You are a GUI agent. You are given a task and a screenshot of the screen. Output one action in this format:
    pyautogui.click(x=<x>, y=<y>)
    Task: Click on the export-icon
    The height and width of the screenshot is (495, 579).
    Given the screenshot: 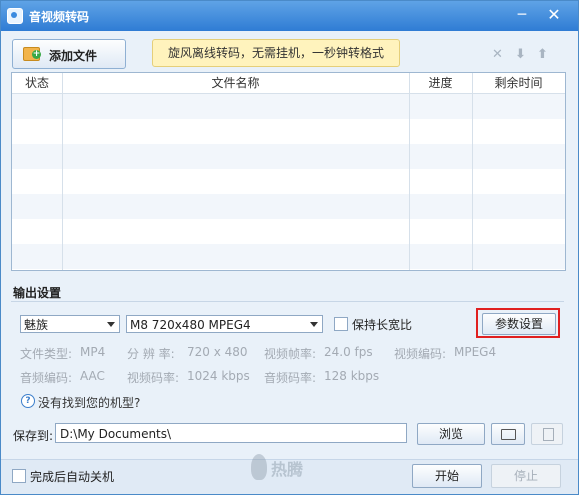 What is the action you would take?
    pyautogui.click(x=548, y=434)
    